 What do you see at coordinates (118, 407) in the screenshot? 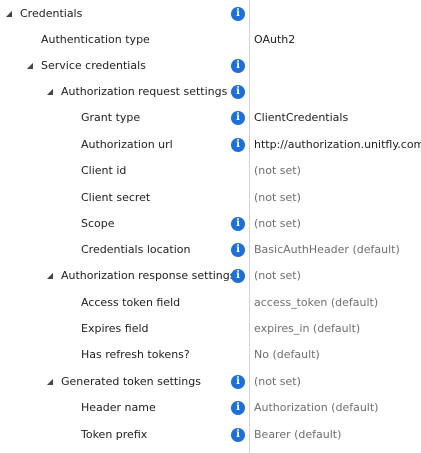
I see `property-name: Header name` at bounding box center [118, 407].